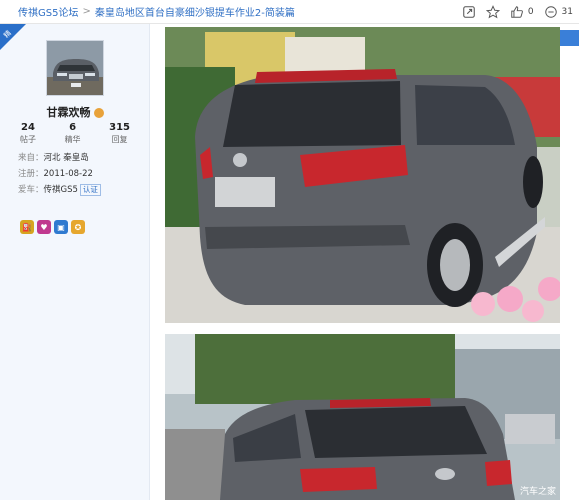  What do you see at coordinates (31, 190) in the screenshot?
I see `info-car-label: 爱车：` at bounding box center [31, 190].